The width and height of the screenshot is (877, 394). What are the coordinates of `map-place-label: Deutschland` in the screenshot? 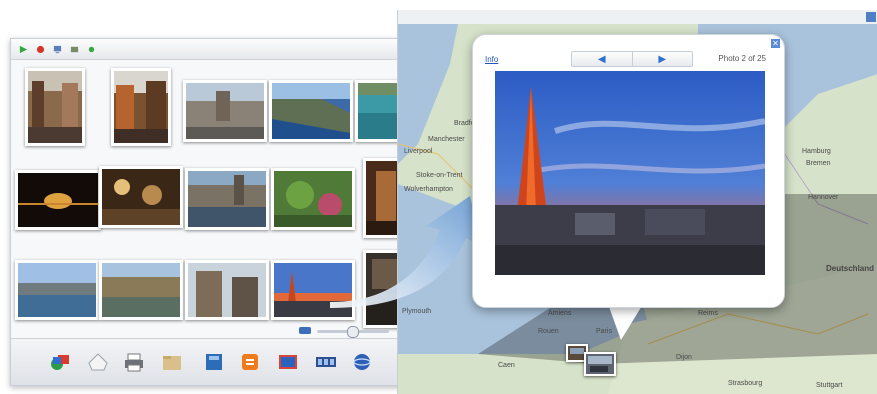 It's located at (850, 268).